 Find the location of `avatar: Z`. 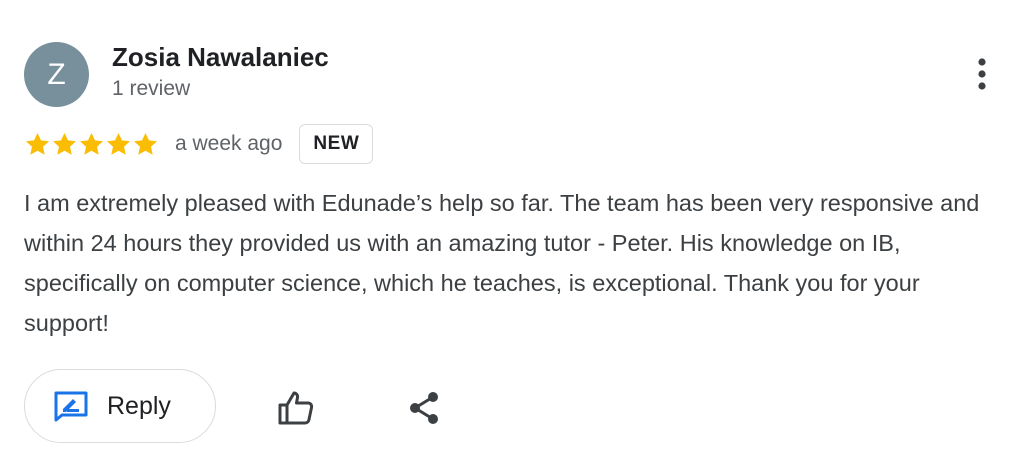

avatar: Z is located at coordinates (56, 74).